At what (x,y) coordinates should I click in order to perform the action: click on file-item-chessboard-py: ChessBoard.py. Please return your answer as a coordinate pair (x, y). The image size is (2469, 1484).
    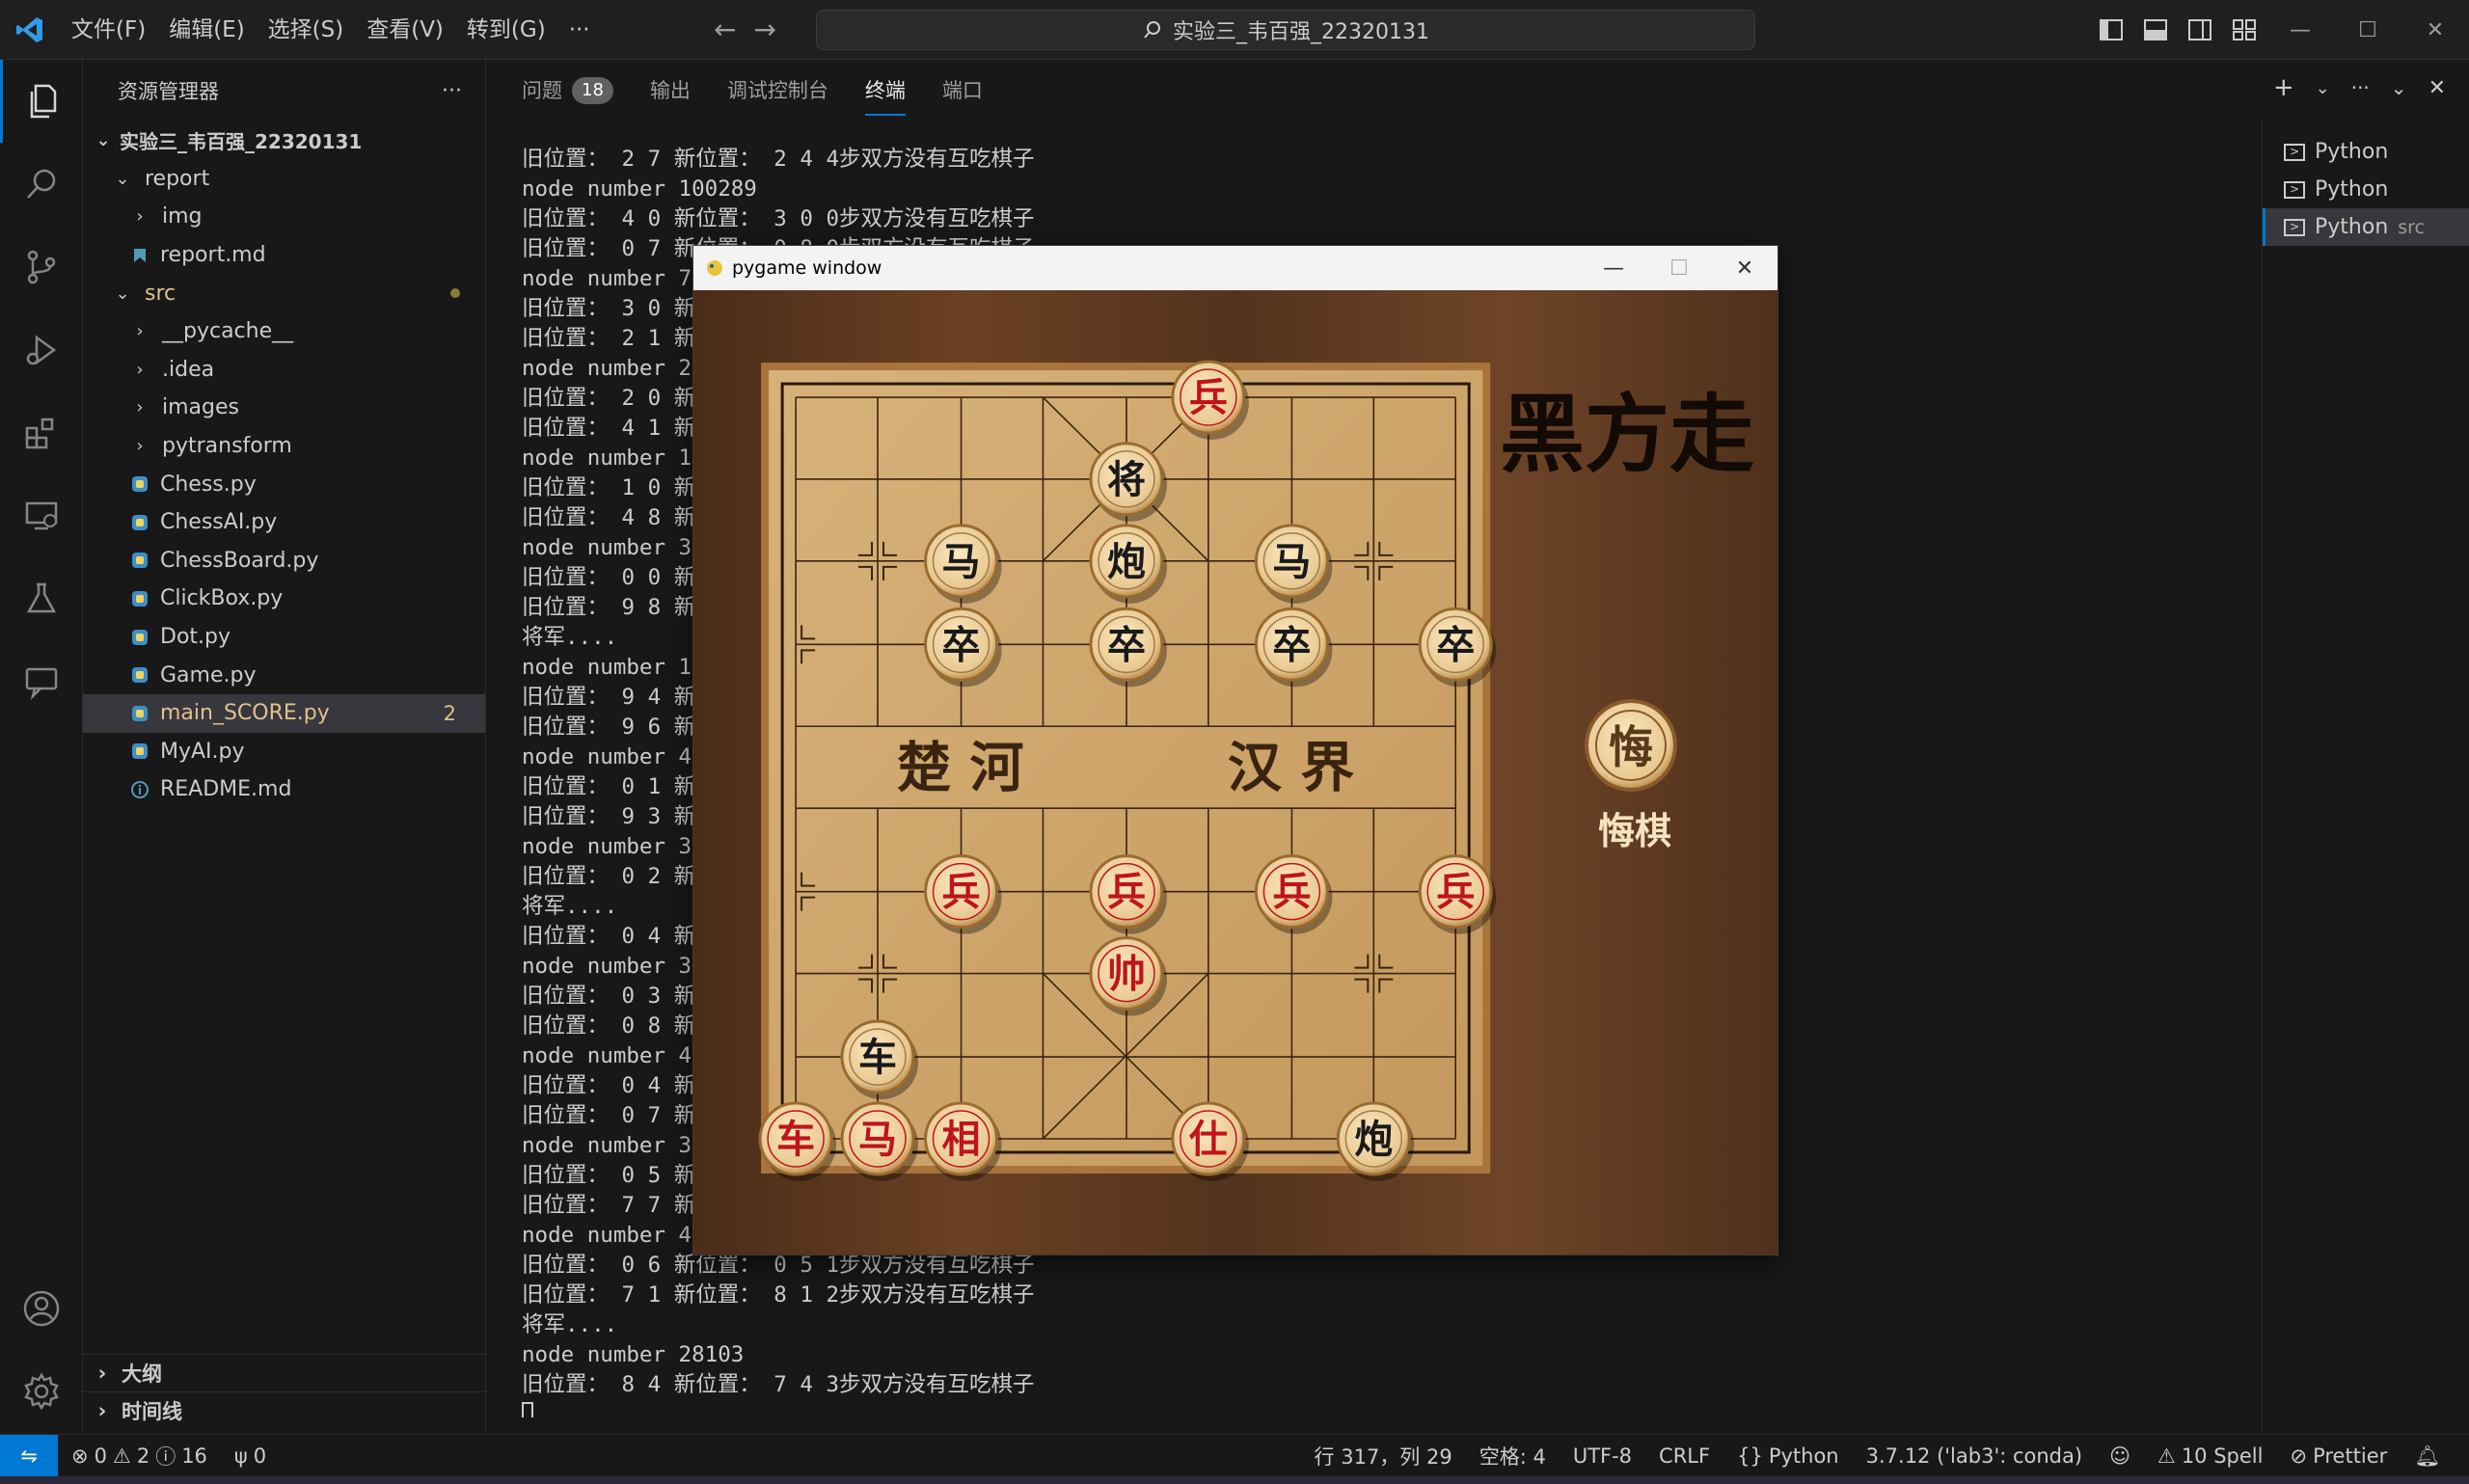
    Looking at the image, I should click on (284, 561).